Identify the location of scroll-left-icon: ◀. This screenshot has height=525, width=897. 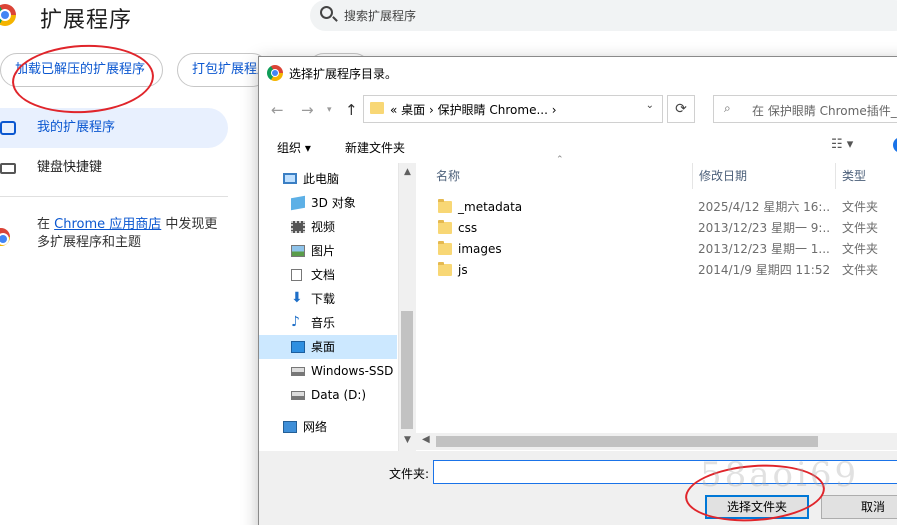
(426, 439).